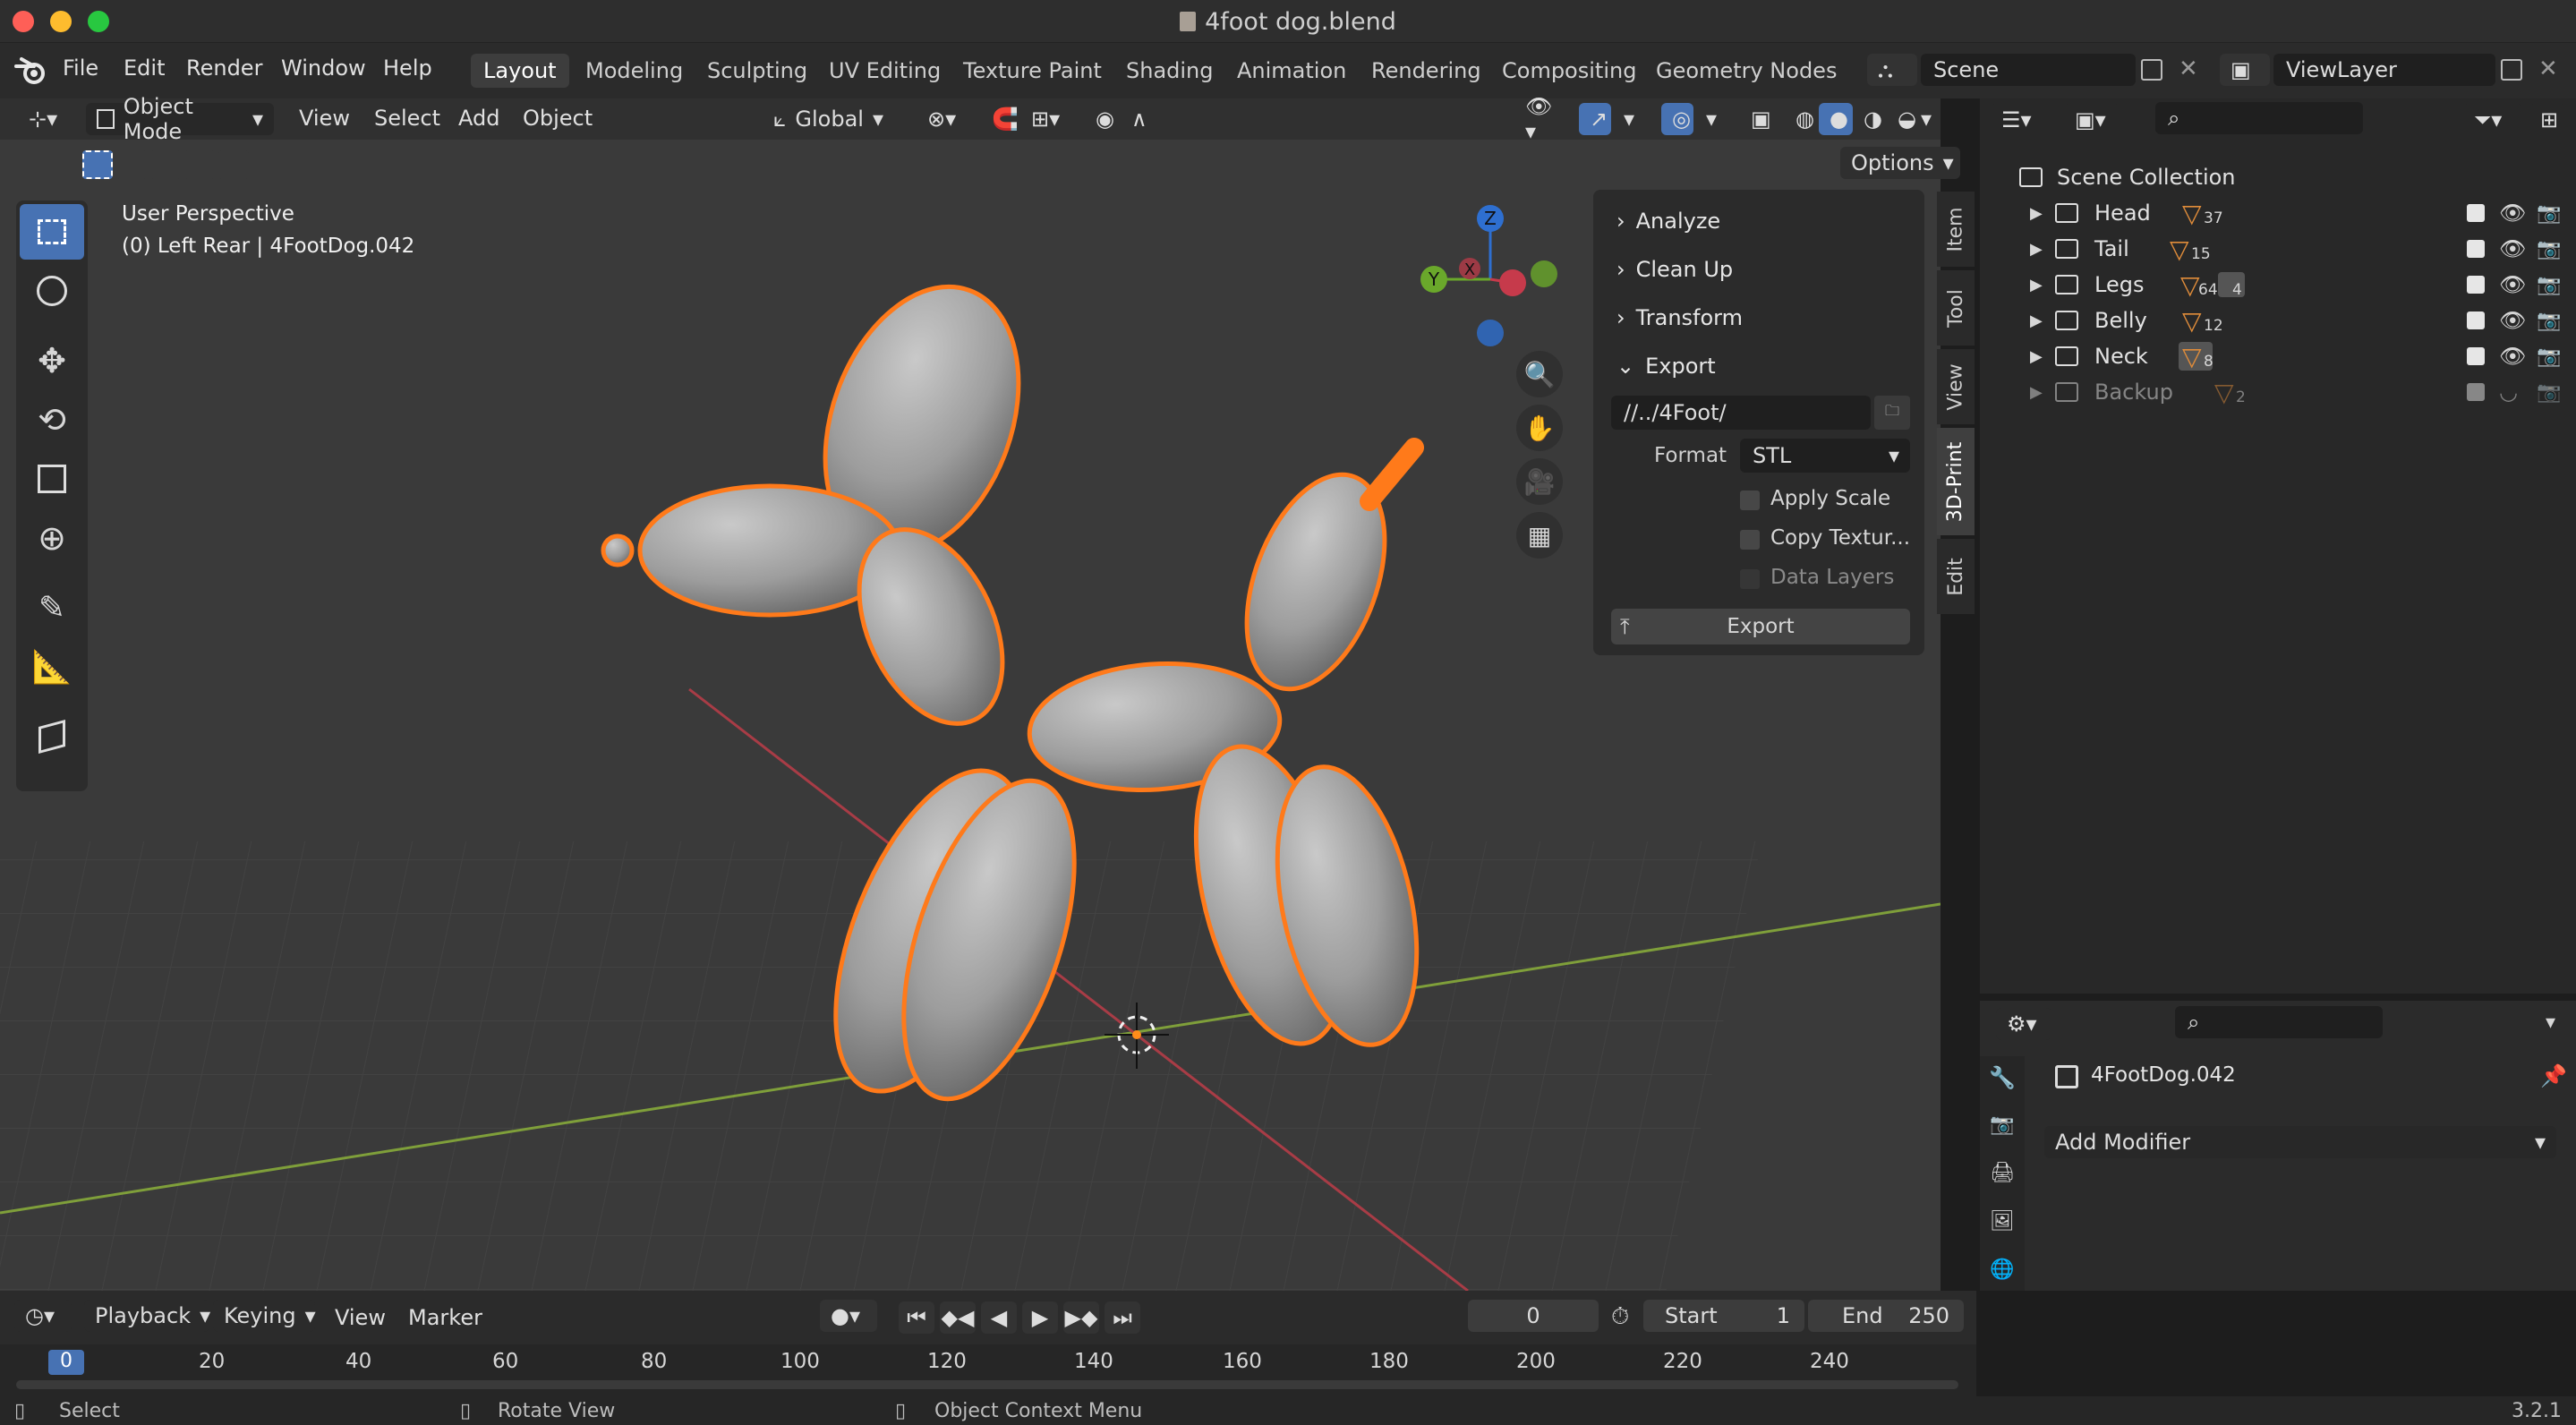  What do you see at coordinates (884, 71) in the screenshot?
I see `tab-uv-editing: UV Editing` at bounding box center [884, 71].